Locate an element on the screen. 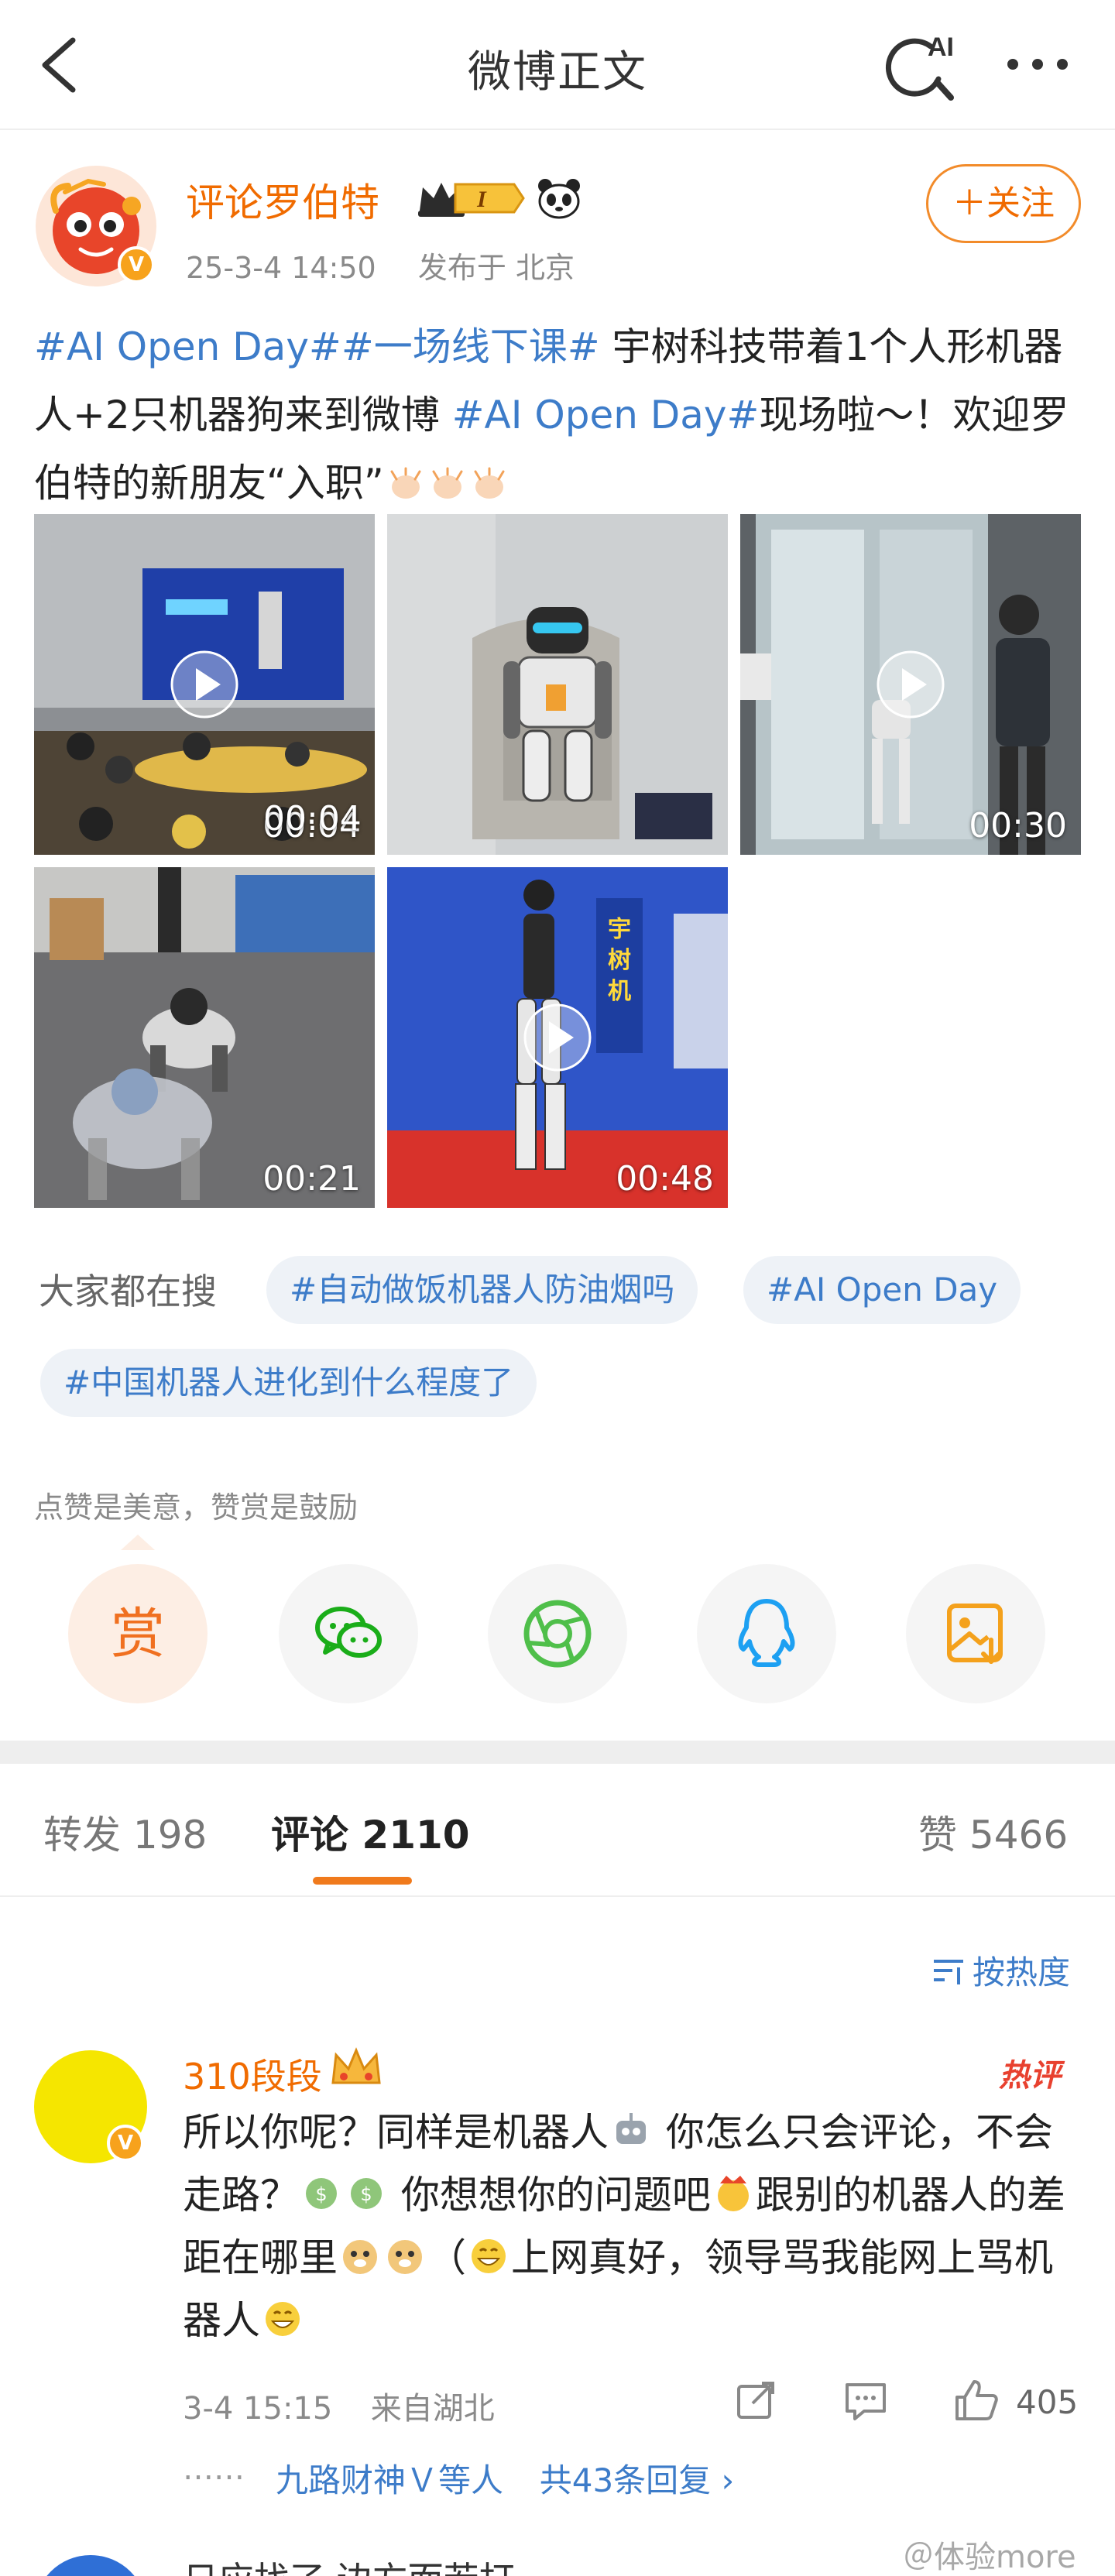 This screenshot has width=1115, height=2576. next-commenter-avatar is located at coordinates (90, 2565).